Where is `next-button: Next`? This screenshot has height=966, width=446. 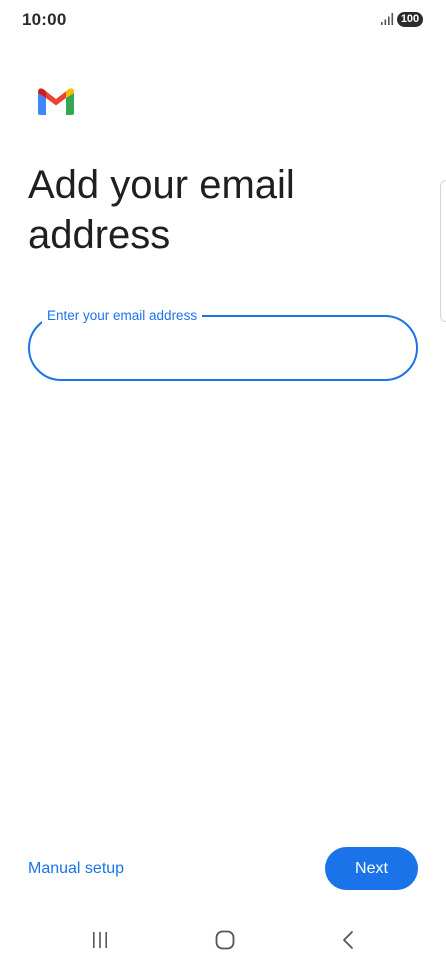
next-button: Next is located at coordinates (371, 868).